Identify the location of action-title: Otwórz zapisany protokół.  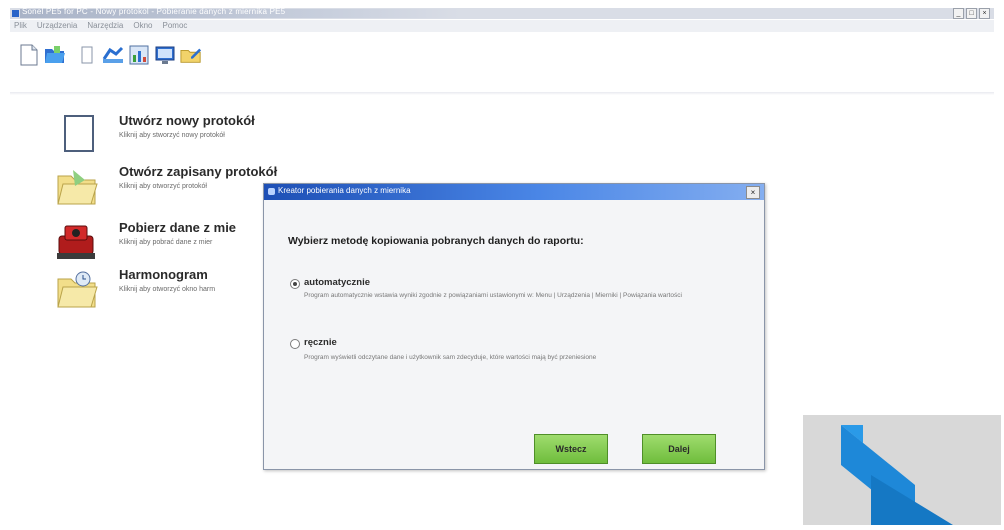
(198, 171).